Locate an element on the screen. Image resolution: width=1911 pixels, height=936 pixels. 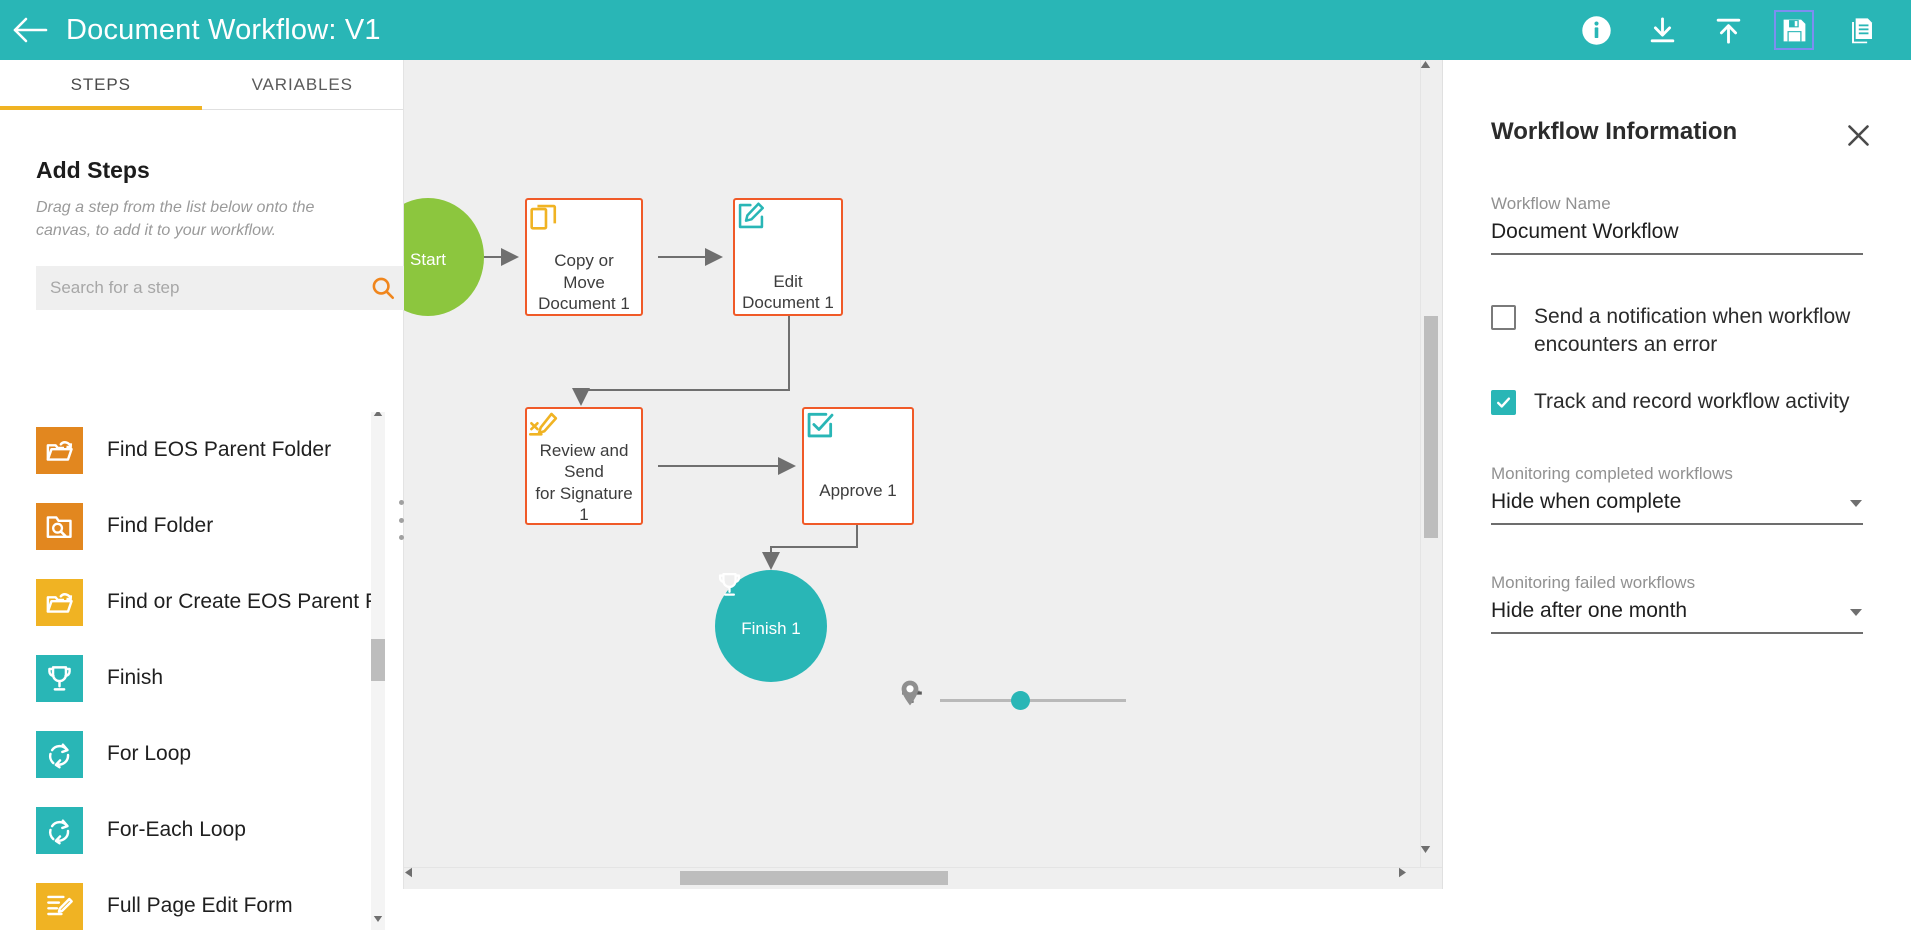
tab-steps: STEPS is located at coordinates (101, 85).